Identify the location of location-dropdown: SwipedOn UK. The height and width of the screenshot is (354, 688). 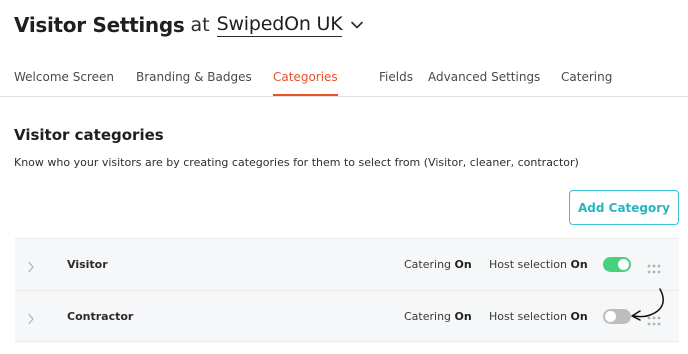
(290, 25).